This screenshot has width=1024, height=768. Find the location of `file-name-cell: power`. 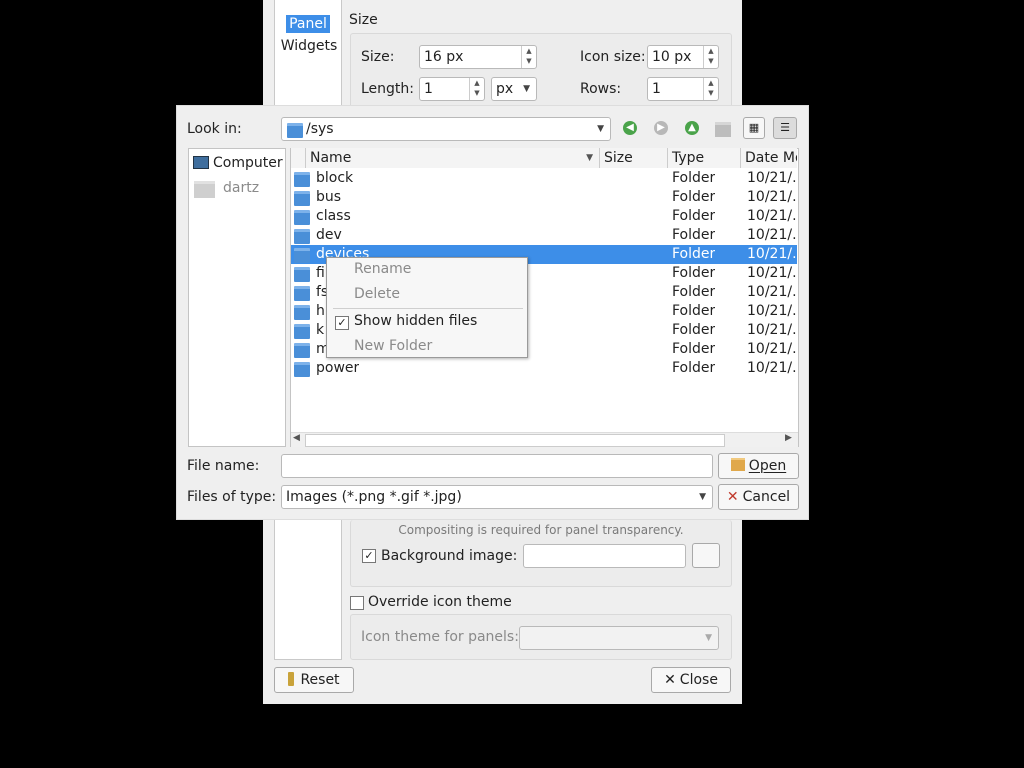

file-name-cell: power is located at coordinates (338, 368).